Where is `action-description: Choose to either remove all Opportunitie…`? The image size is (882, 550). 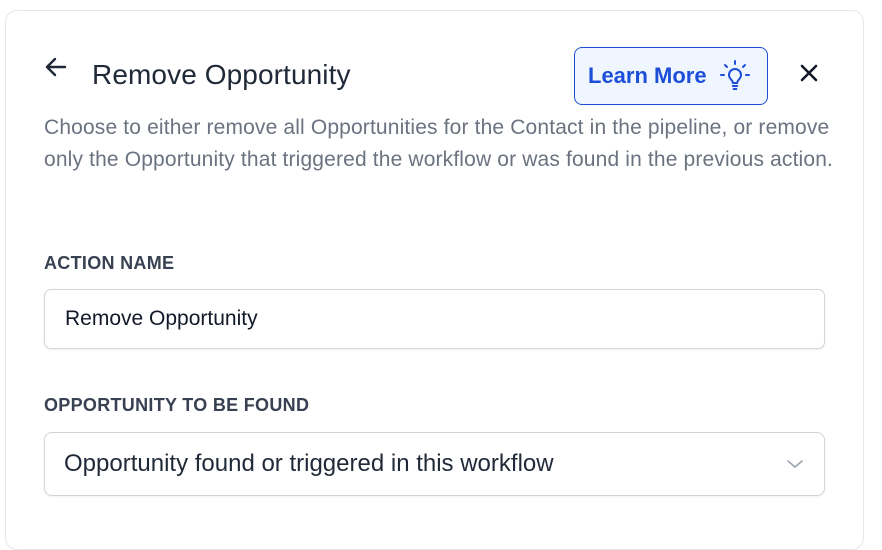 action-description: Choose to either remove all Opportunitie… is located at coordinates (439, 143).